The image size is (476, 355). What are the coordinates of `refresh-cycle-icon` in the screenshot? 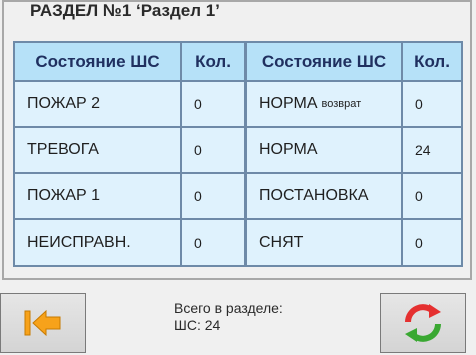 It's located at (423, 323).